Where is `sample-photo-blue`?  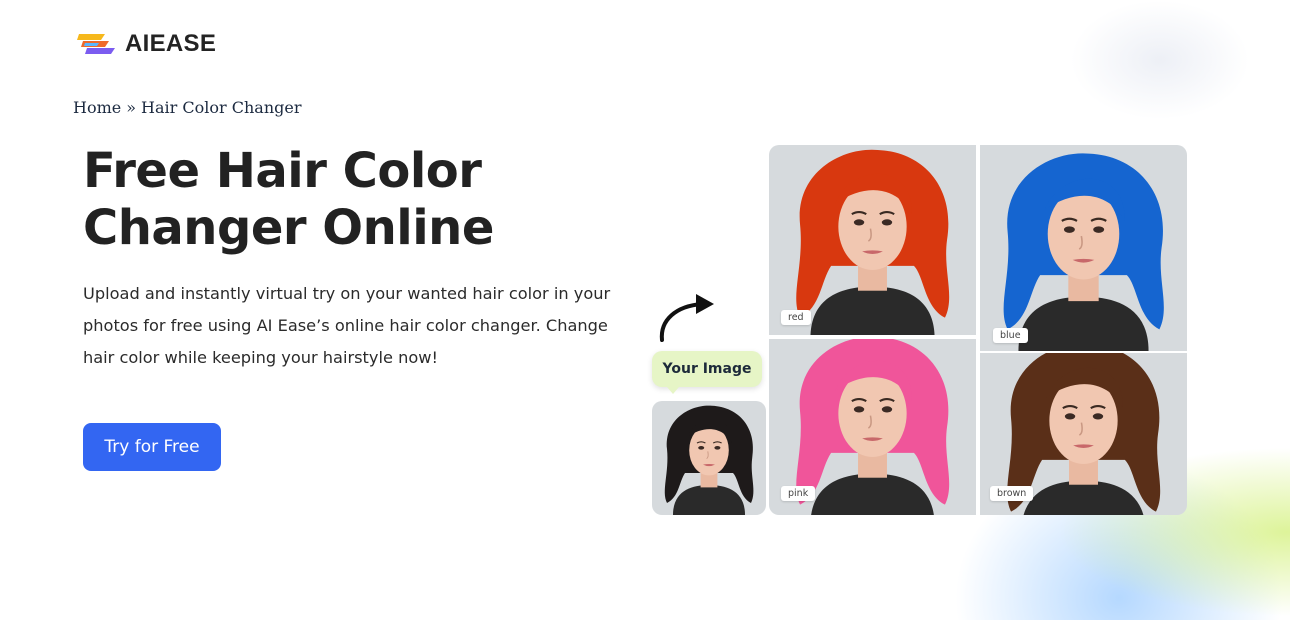 sample-photo-blue is located at coordinates (1083, 248).